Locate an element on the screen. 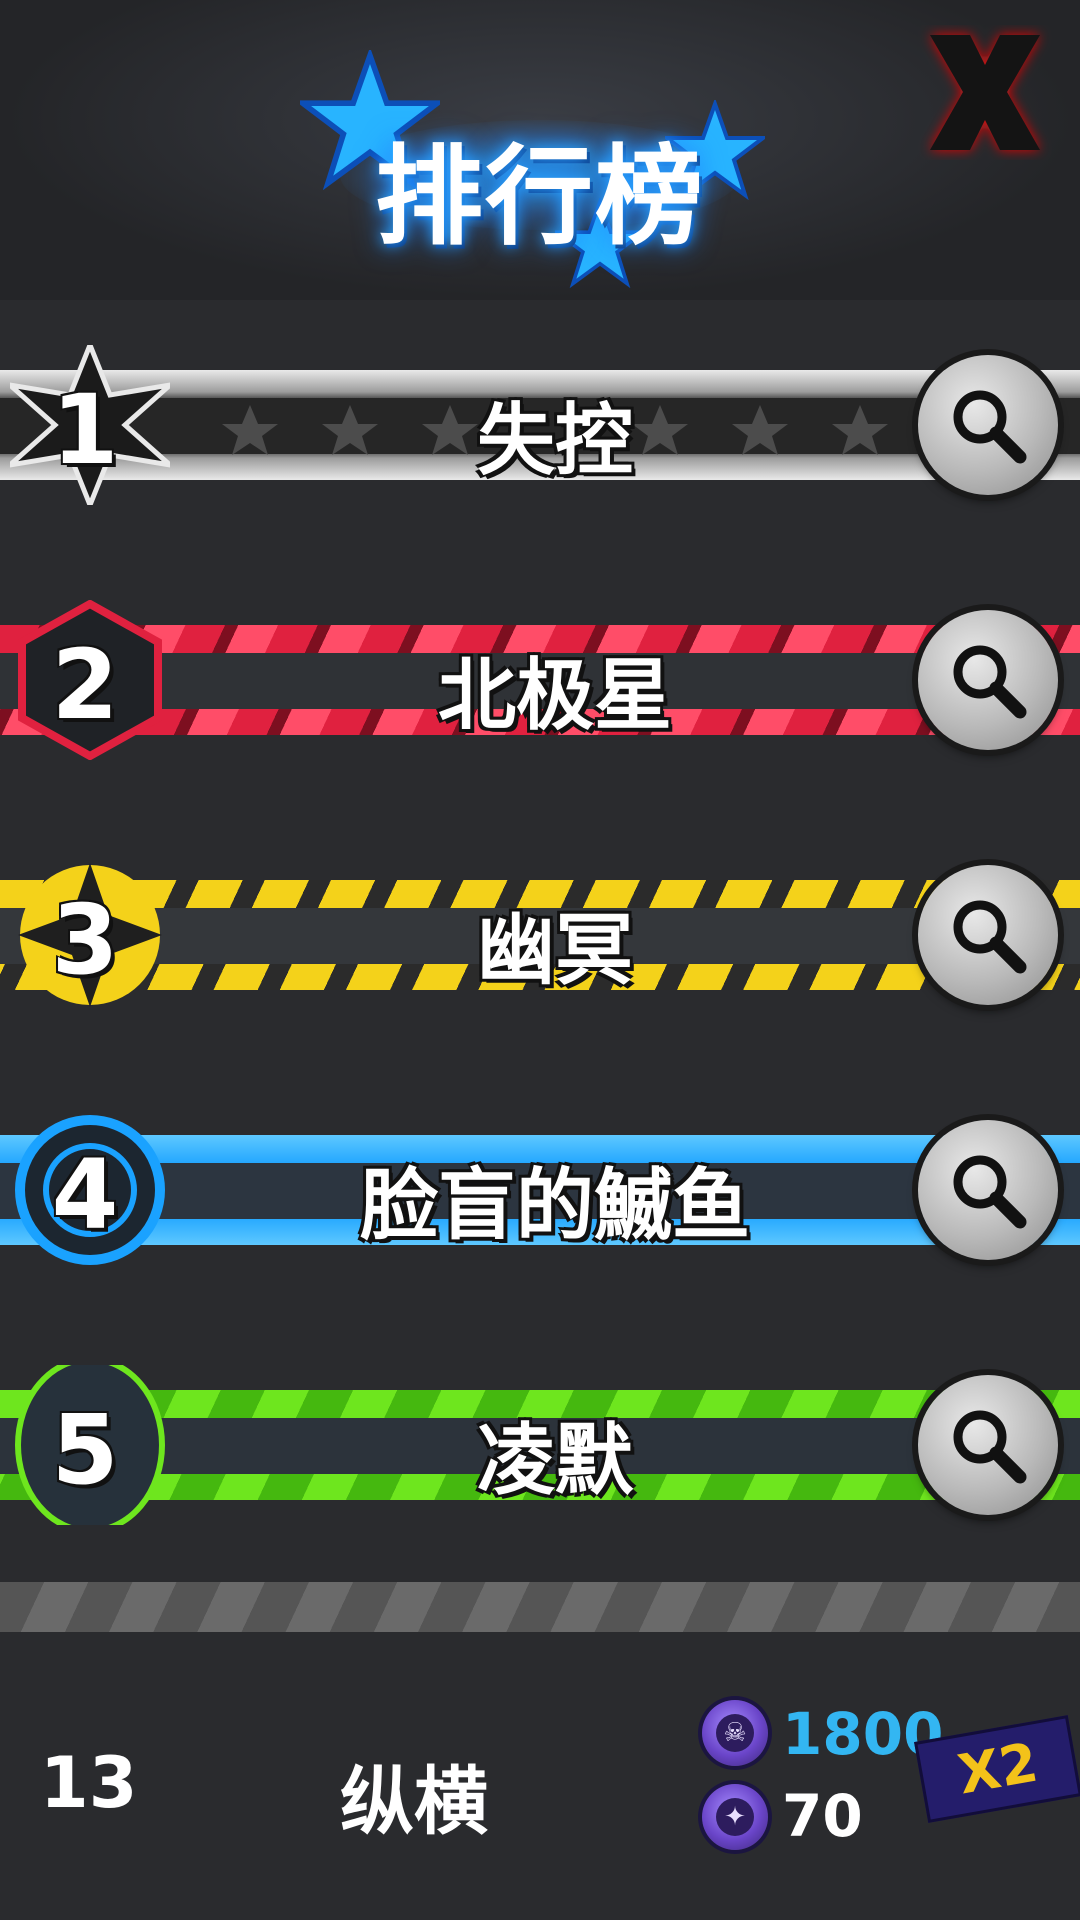  player-name: 北极星 is located at coordinates (554, 696).